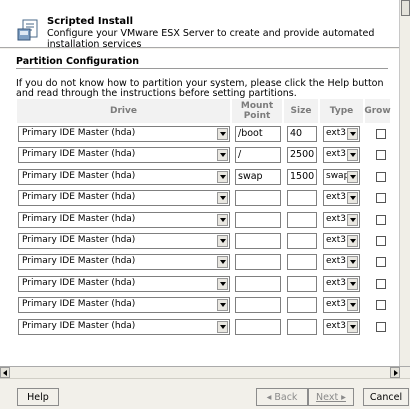 The image size is (410, 409). What do you see at coordinates (38, 397) in the screenshot?
I see `help-button: Help` at bounding box center [38, 397].